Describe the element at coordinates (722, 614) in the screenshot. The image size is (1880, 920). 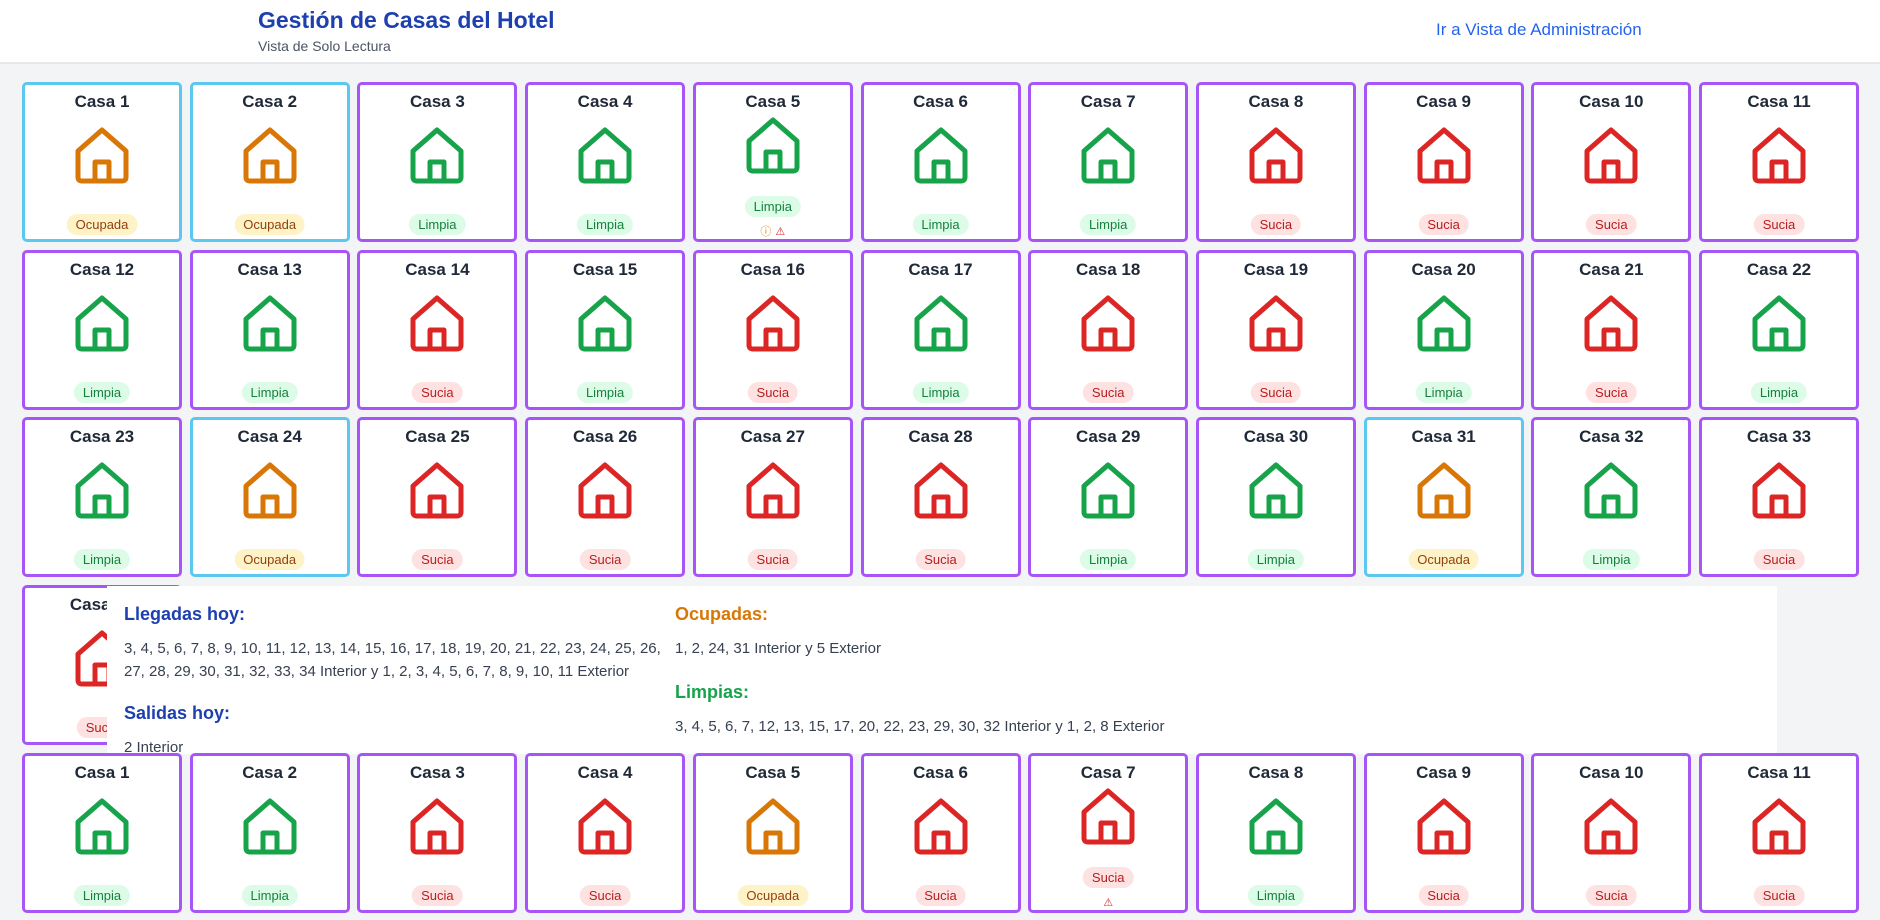
I see `occupied-heading: Ocupadas:` at that location.